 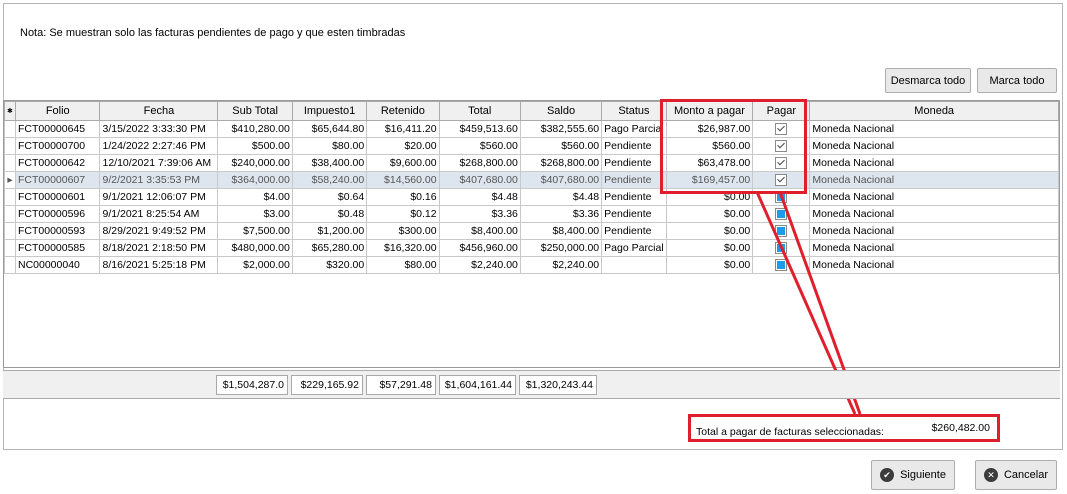 I want to click on total-subtotal: $1,504,287.0, so click(x=252, y=385).